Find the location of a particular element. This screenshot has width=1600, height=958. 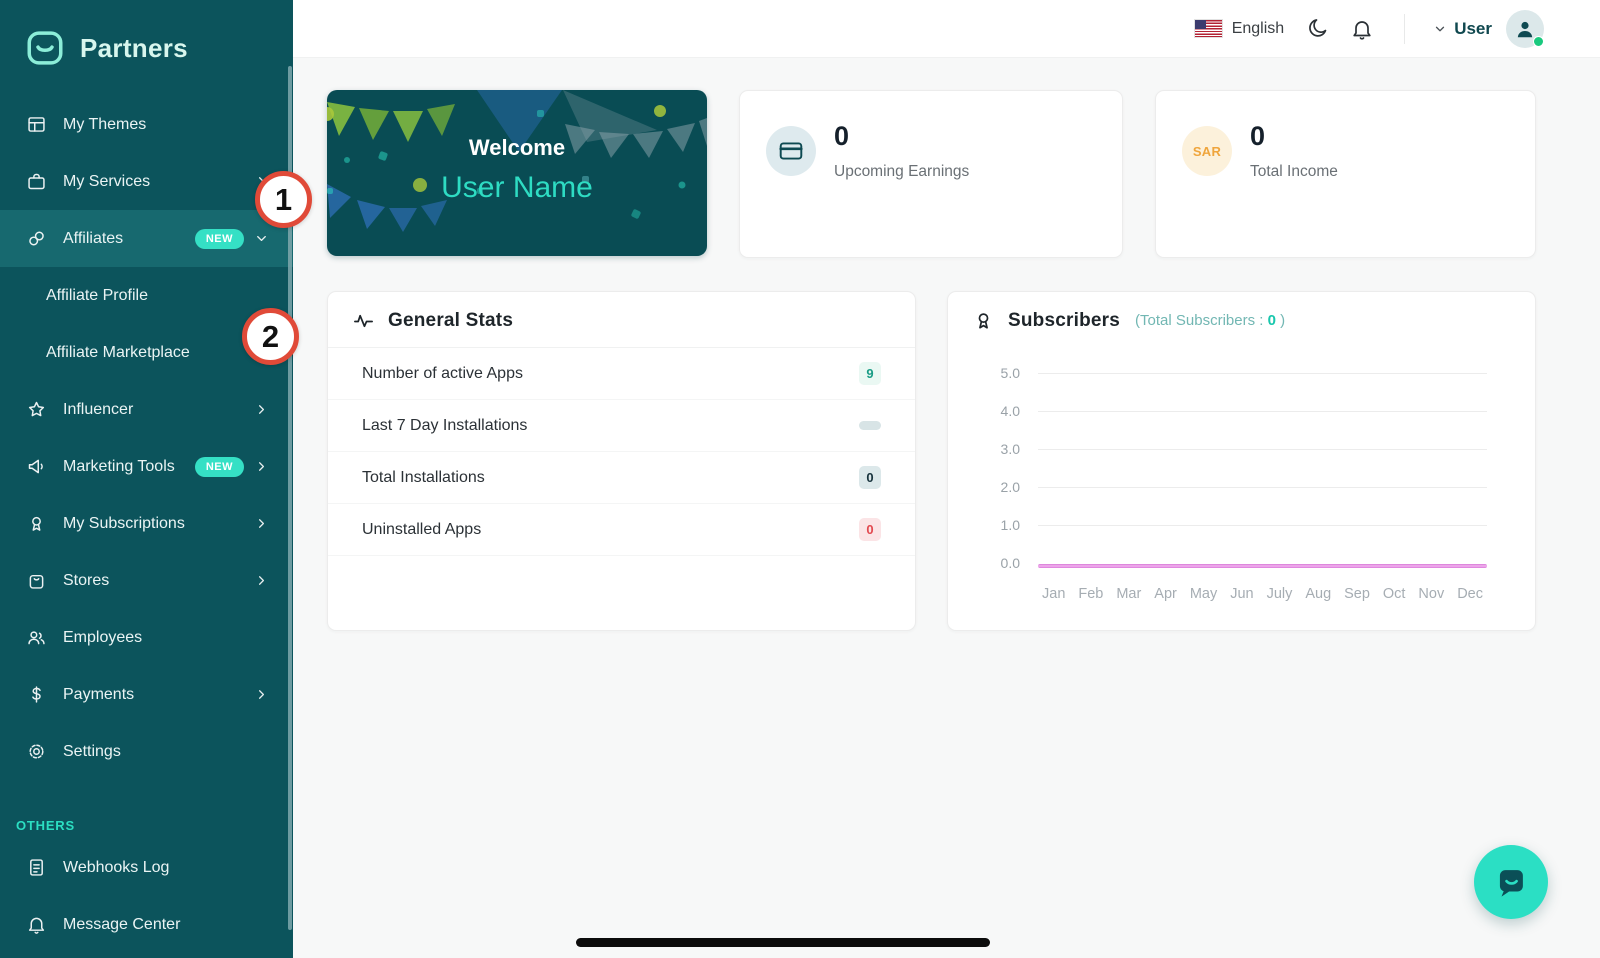

home-indicator-bar is located at coordinates (783, 942).